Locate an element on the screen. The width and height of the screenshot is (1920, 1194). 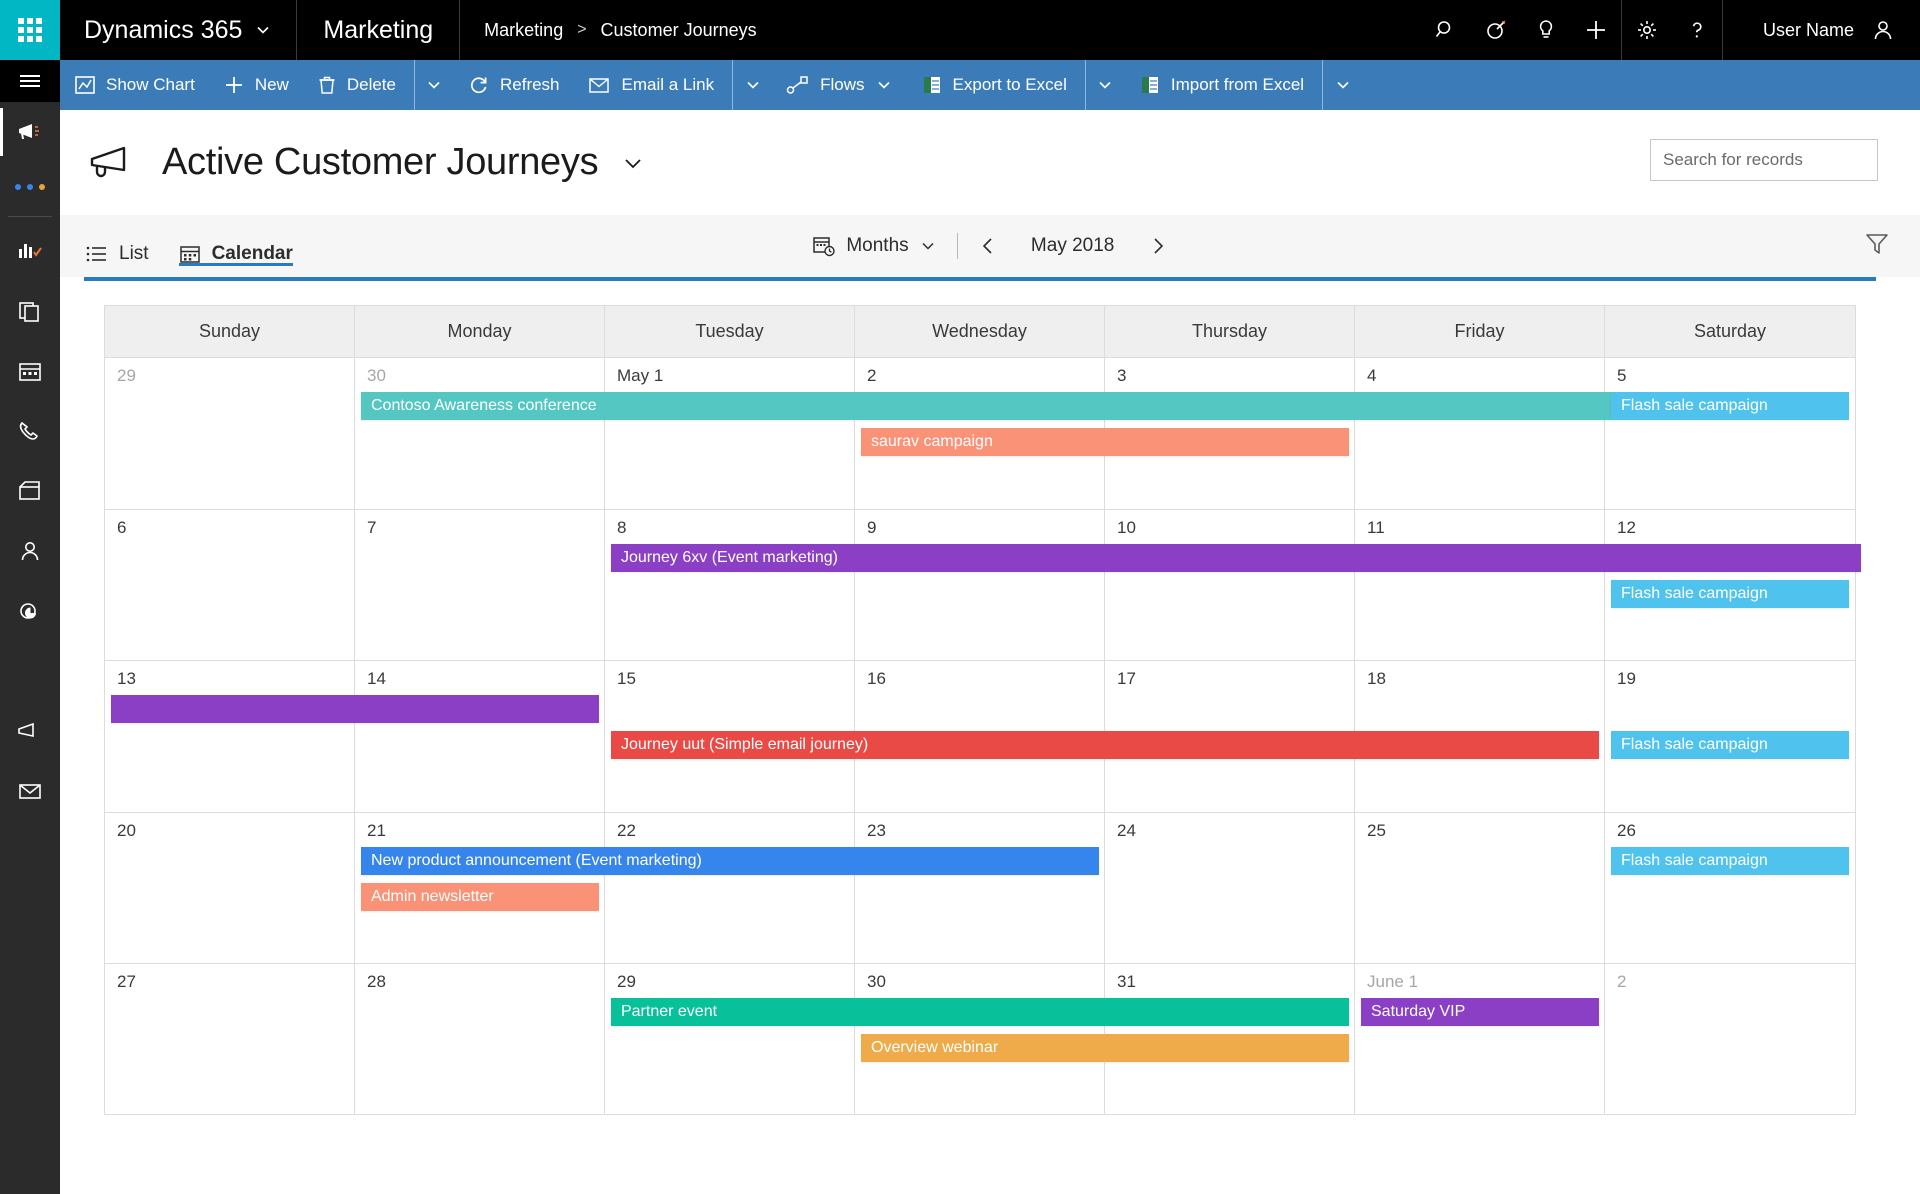
day-number: 2 is located at coordinates (1622, 982).